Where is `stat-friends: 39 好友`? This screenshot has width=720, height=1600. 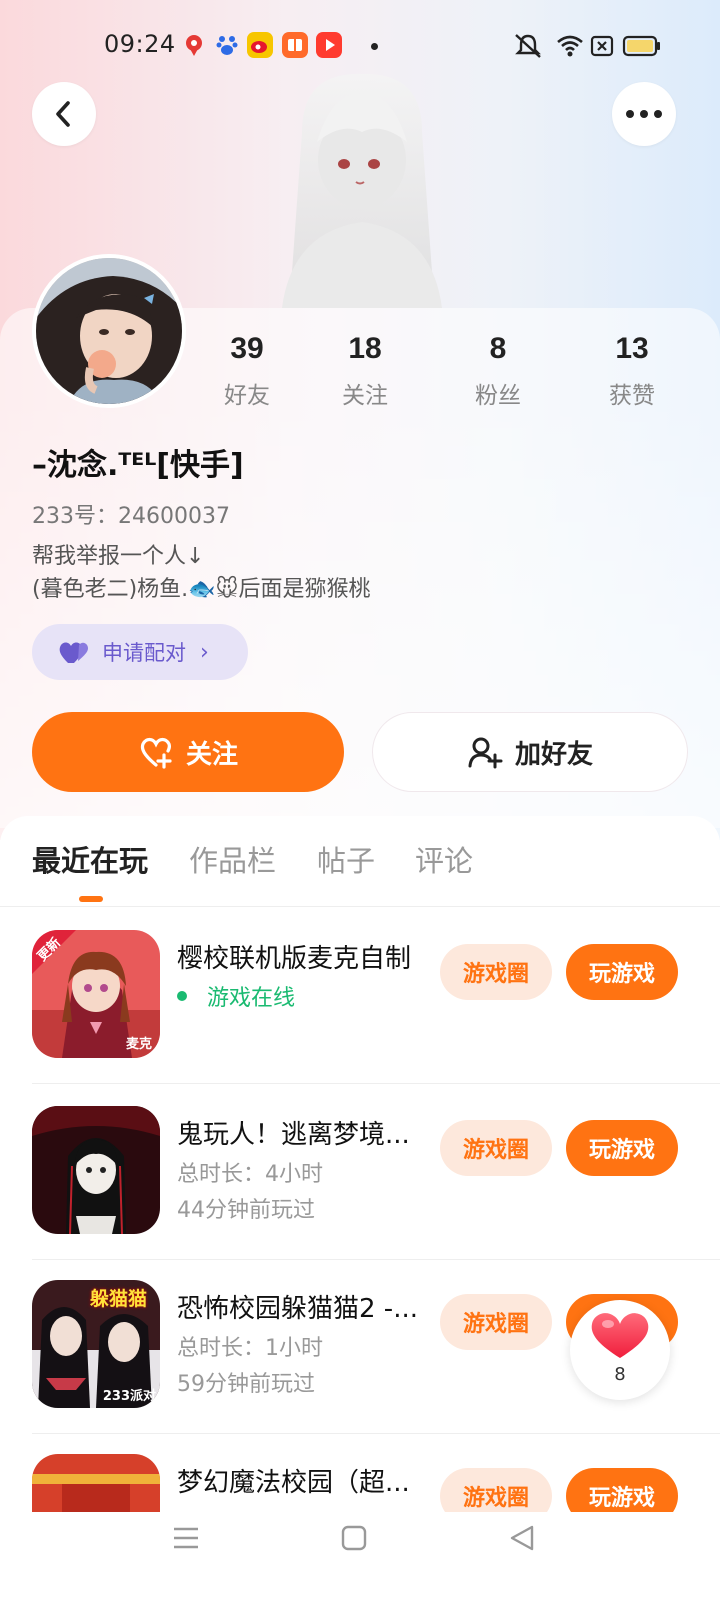 stat-friends: 39 好友 is located at coordinates (247, 371).